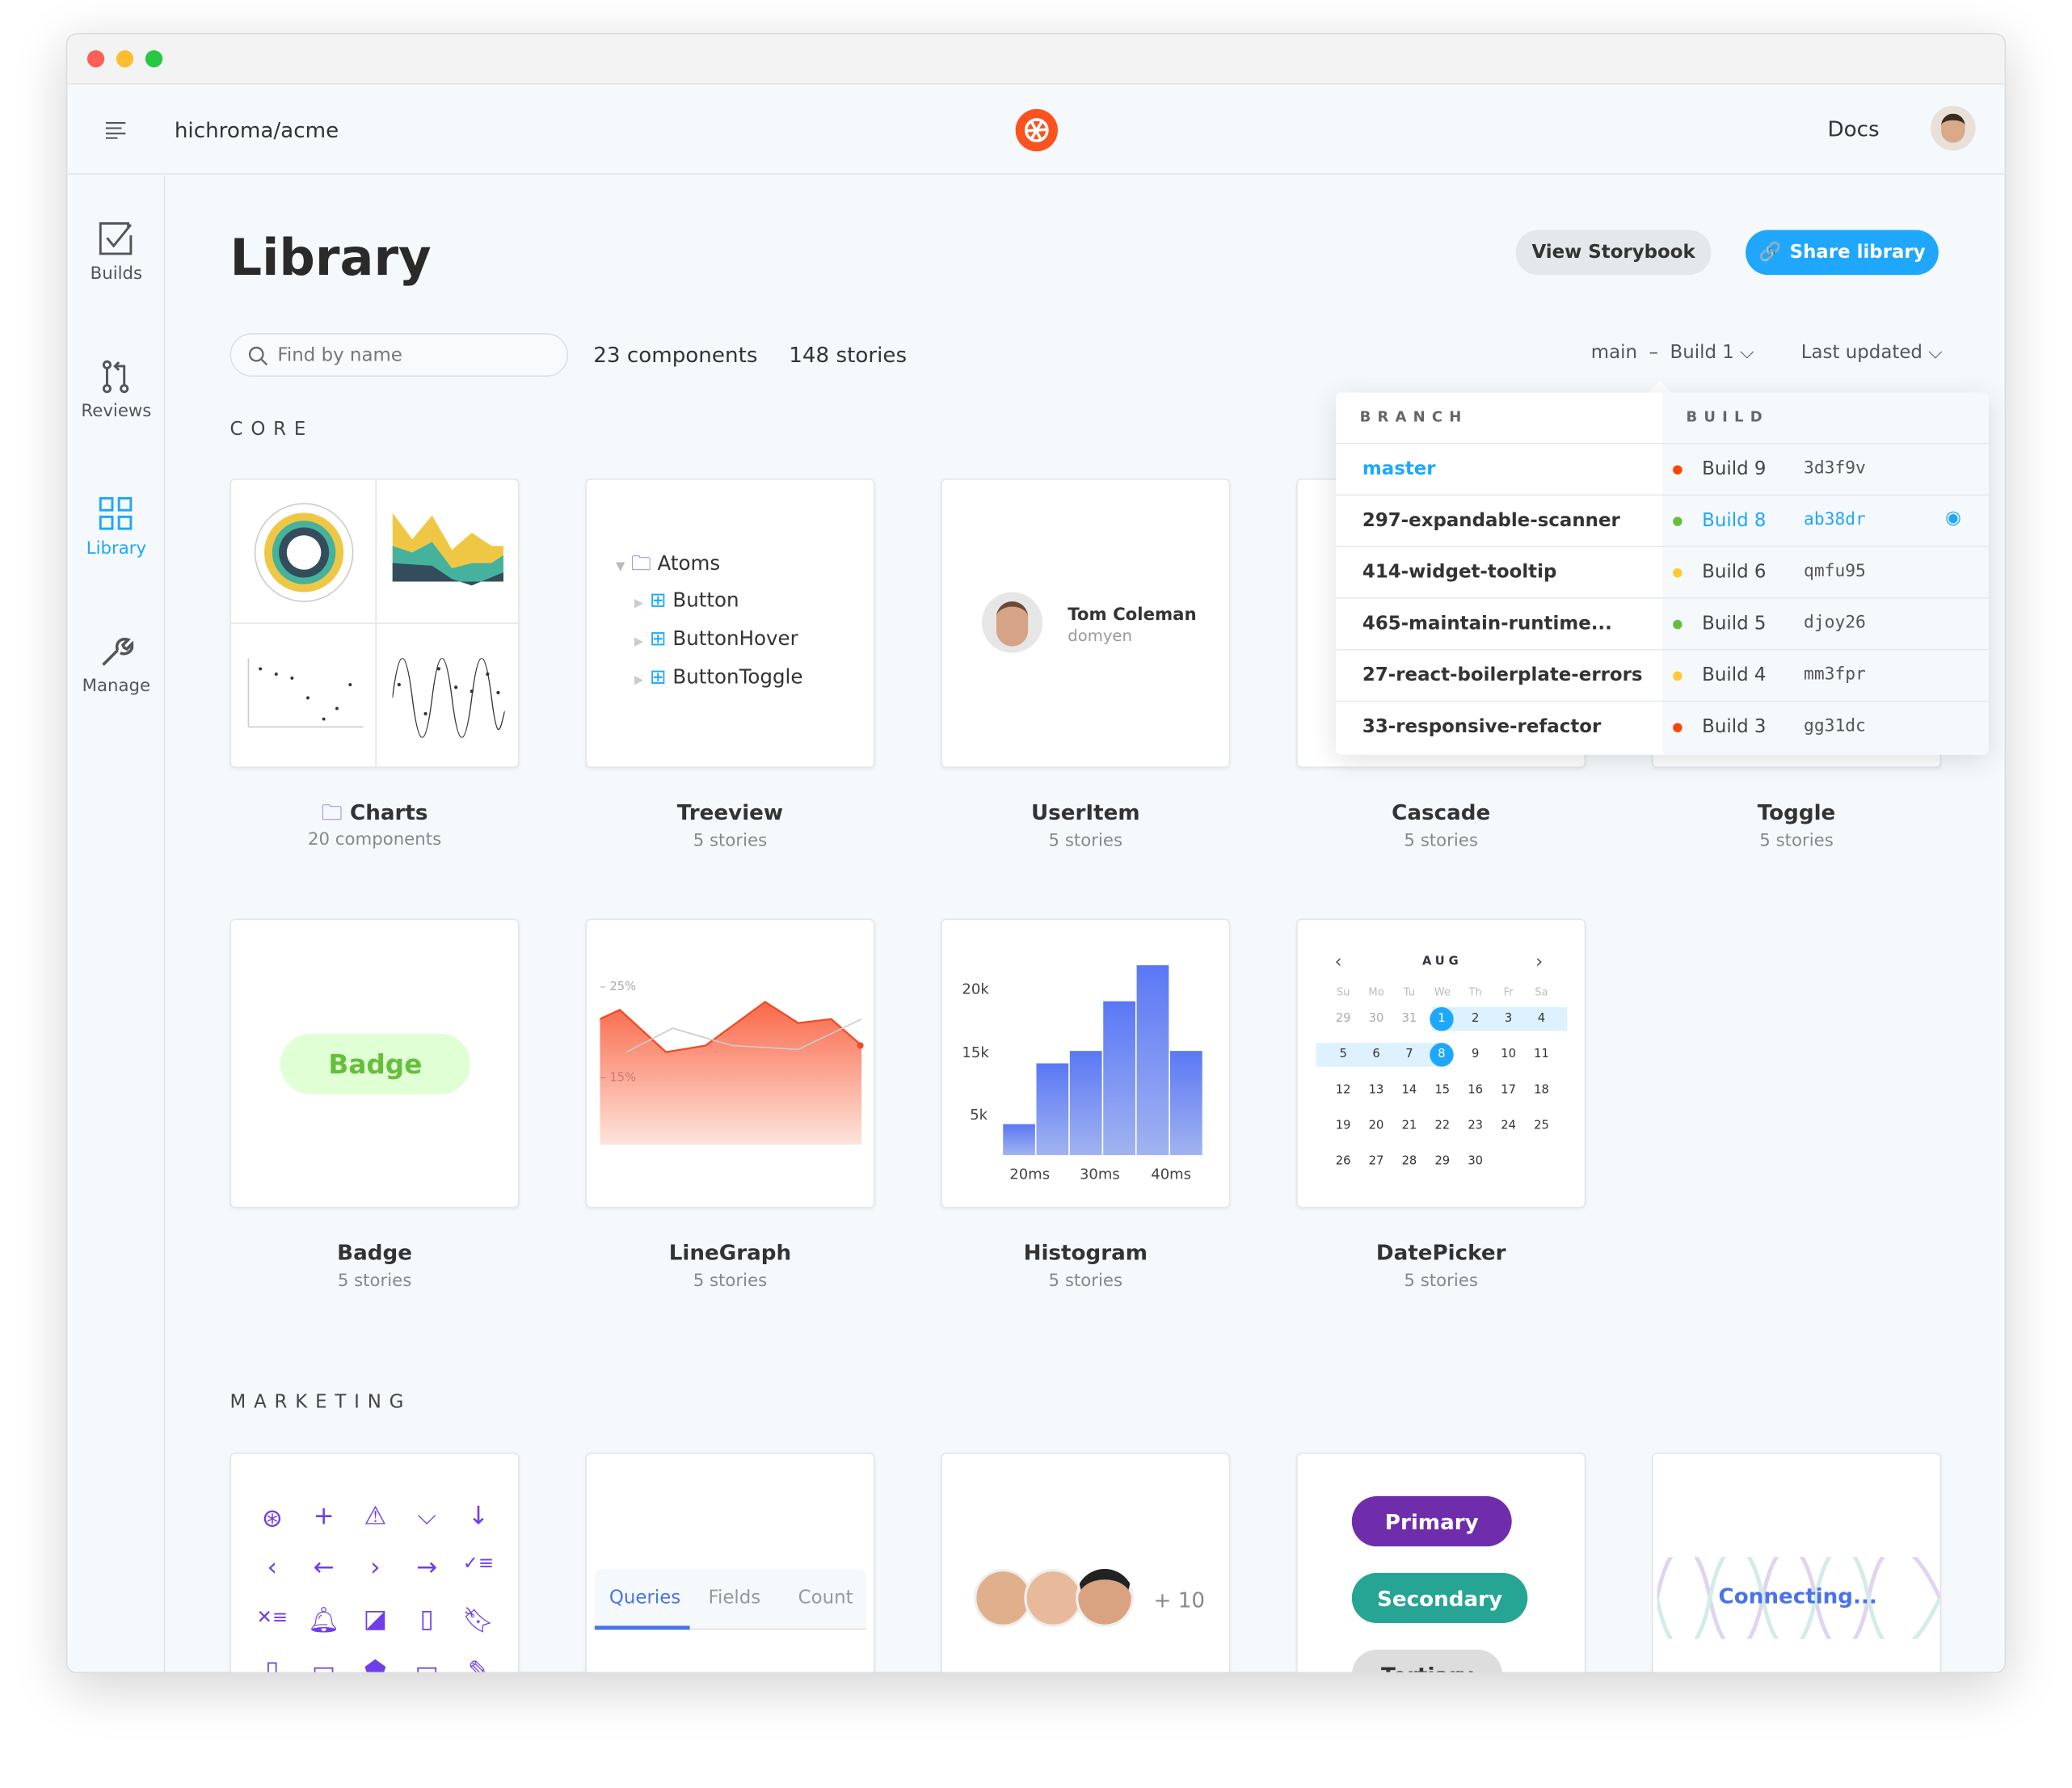 The height and width of the screenshot is (1788, 2072). I want to click on card-title: LineGraph, so click(730, 1252).